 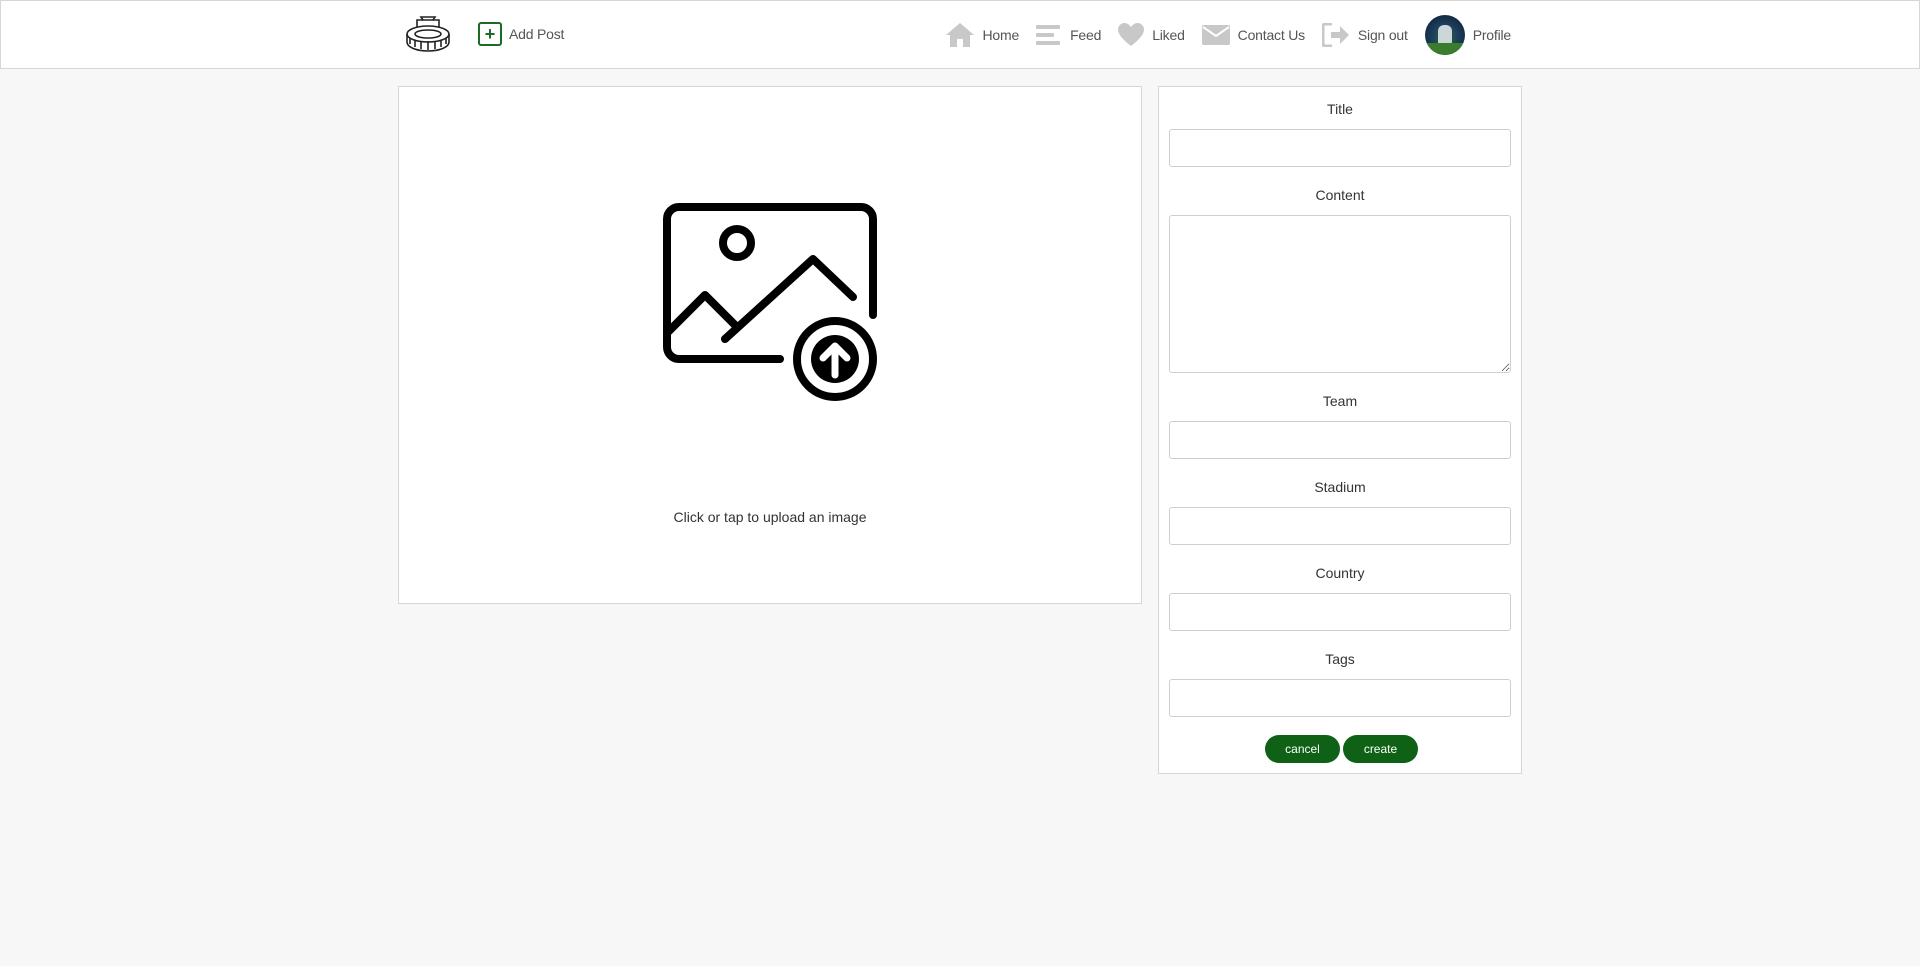 I want to click on nav-item-feed-label: Feed, so click(x=1086, y=35).